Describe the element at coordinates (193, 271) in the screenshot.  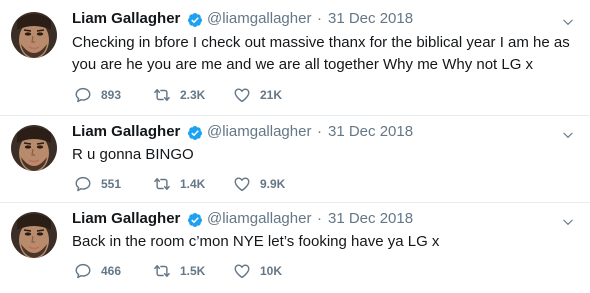
I see `retweet-count: 1.5K` at that location.